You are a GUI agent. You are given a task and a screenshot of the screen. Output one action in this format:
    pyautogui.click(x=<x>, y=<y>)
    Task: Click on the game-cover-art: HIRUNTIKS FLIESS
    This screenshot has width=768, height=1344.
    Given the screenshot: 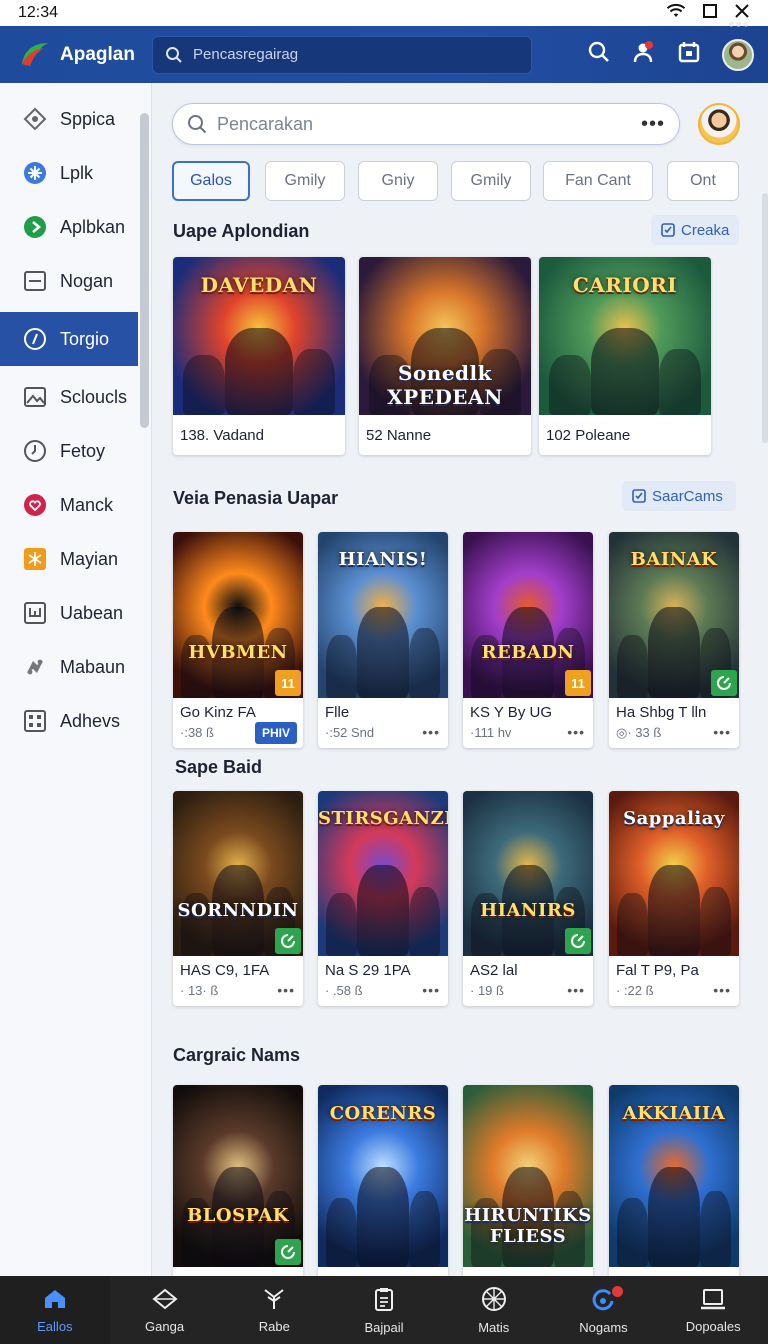 What is the action you would take?
    pyautogui.click(x=528, y=1176)
    